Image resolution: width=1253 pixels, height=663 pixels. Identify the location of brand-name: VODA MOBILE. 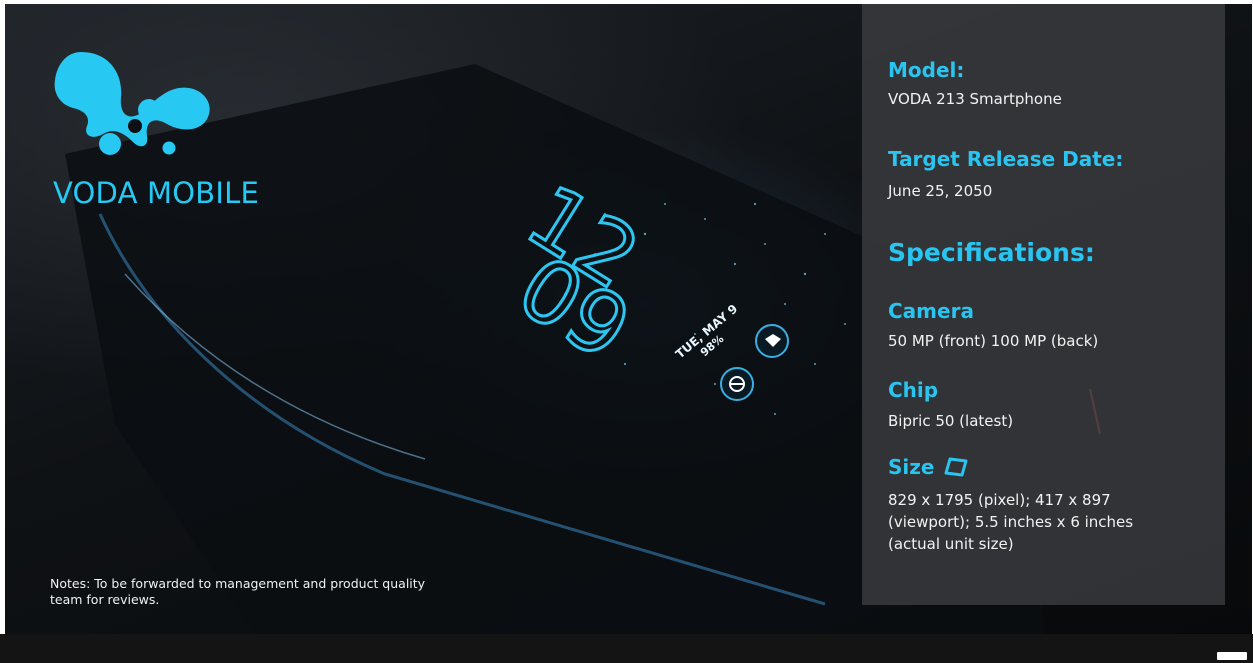
(156, 193).